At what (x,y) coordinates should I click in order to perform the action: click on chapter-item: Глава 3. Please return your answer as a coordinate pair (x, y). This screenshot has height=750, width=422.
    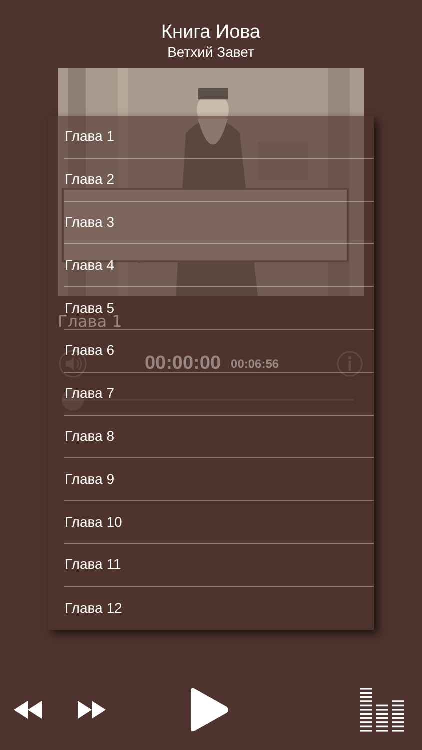
    Looking at the image, I should click on (89, 222).